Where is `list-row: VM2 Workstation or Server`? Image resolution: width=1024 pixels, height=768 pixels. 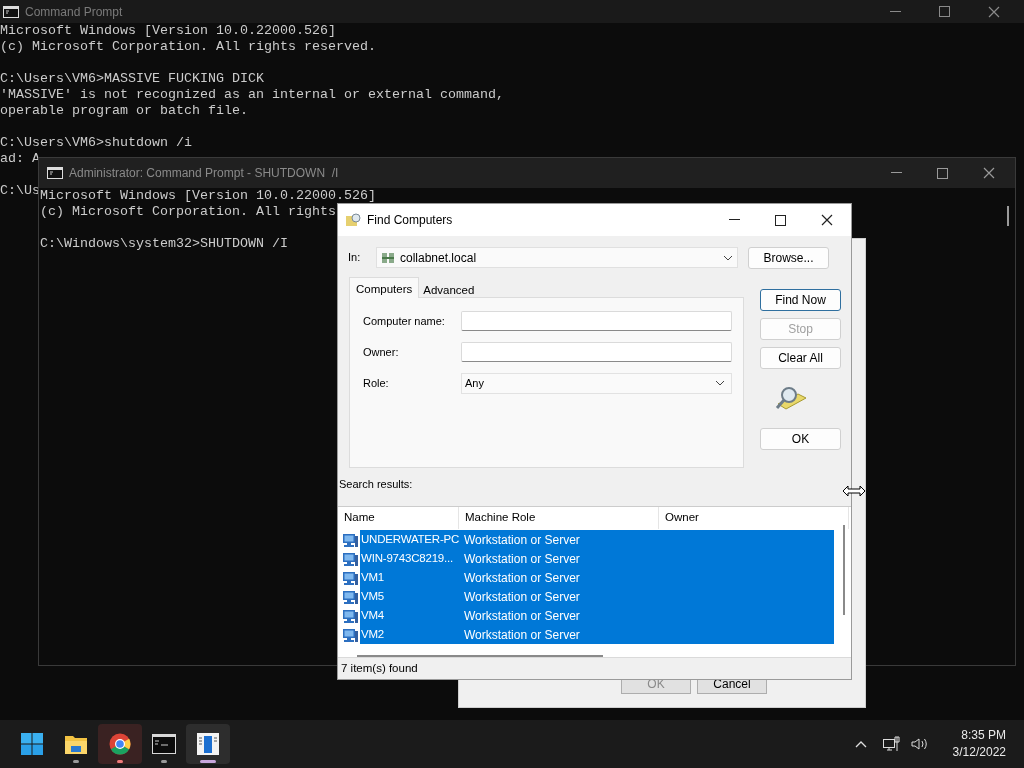 list-row: VM2 Workstation or Server is located at coordinates (597, 634).